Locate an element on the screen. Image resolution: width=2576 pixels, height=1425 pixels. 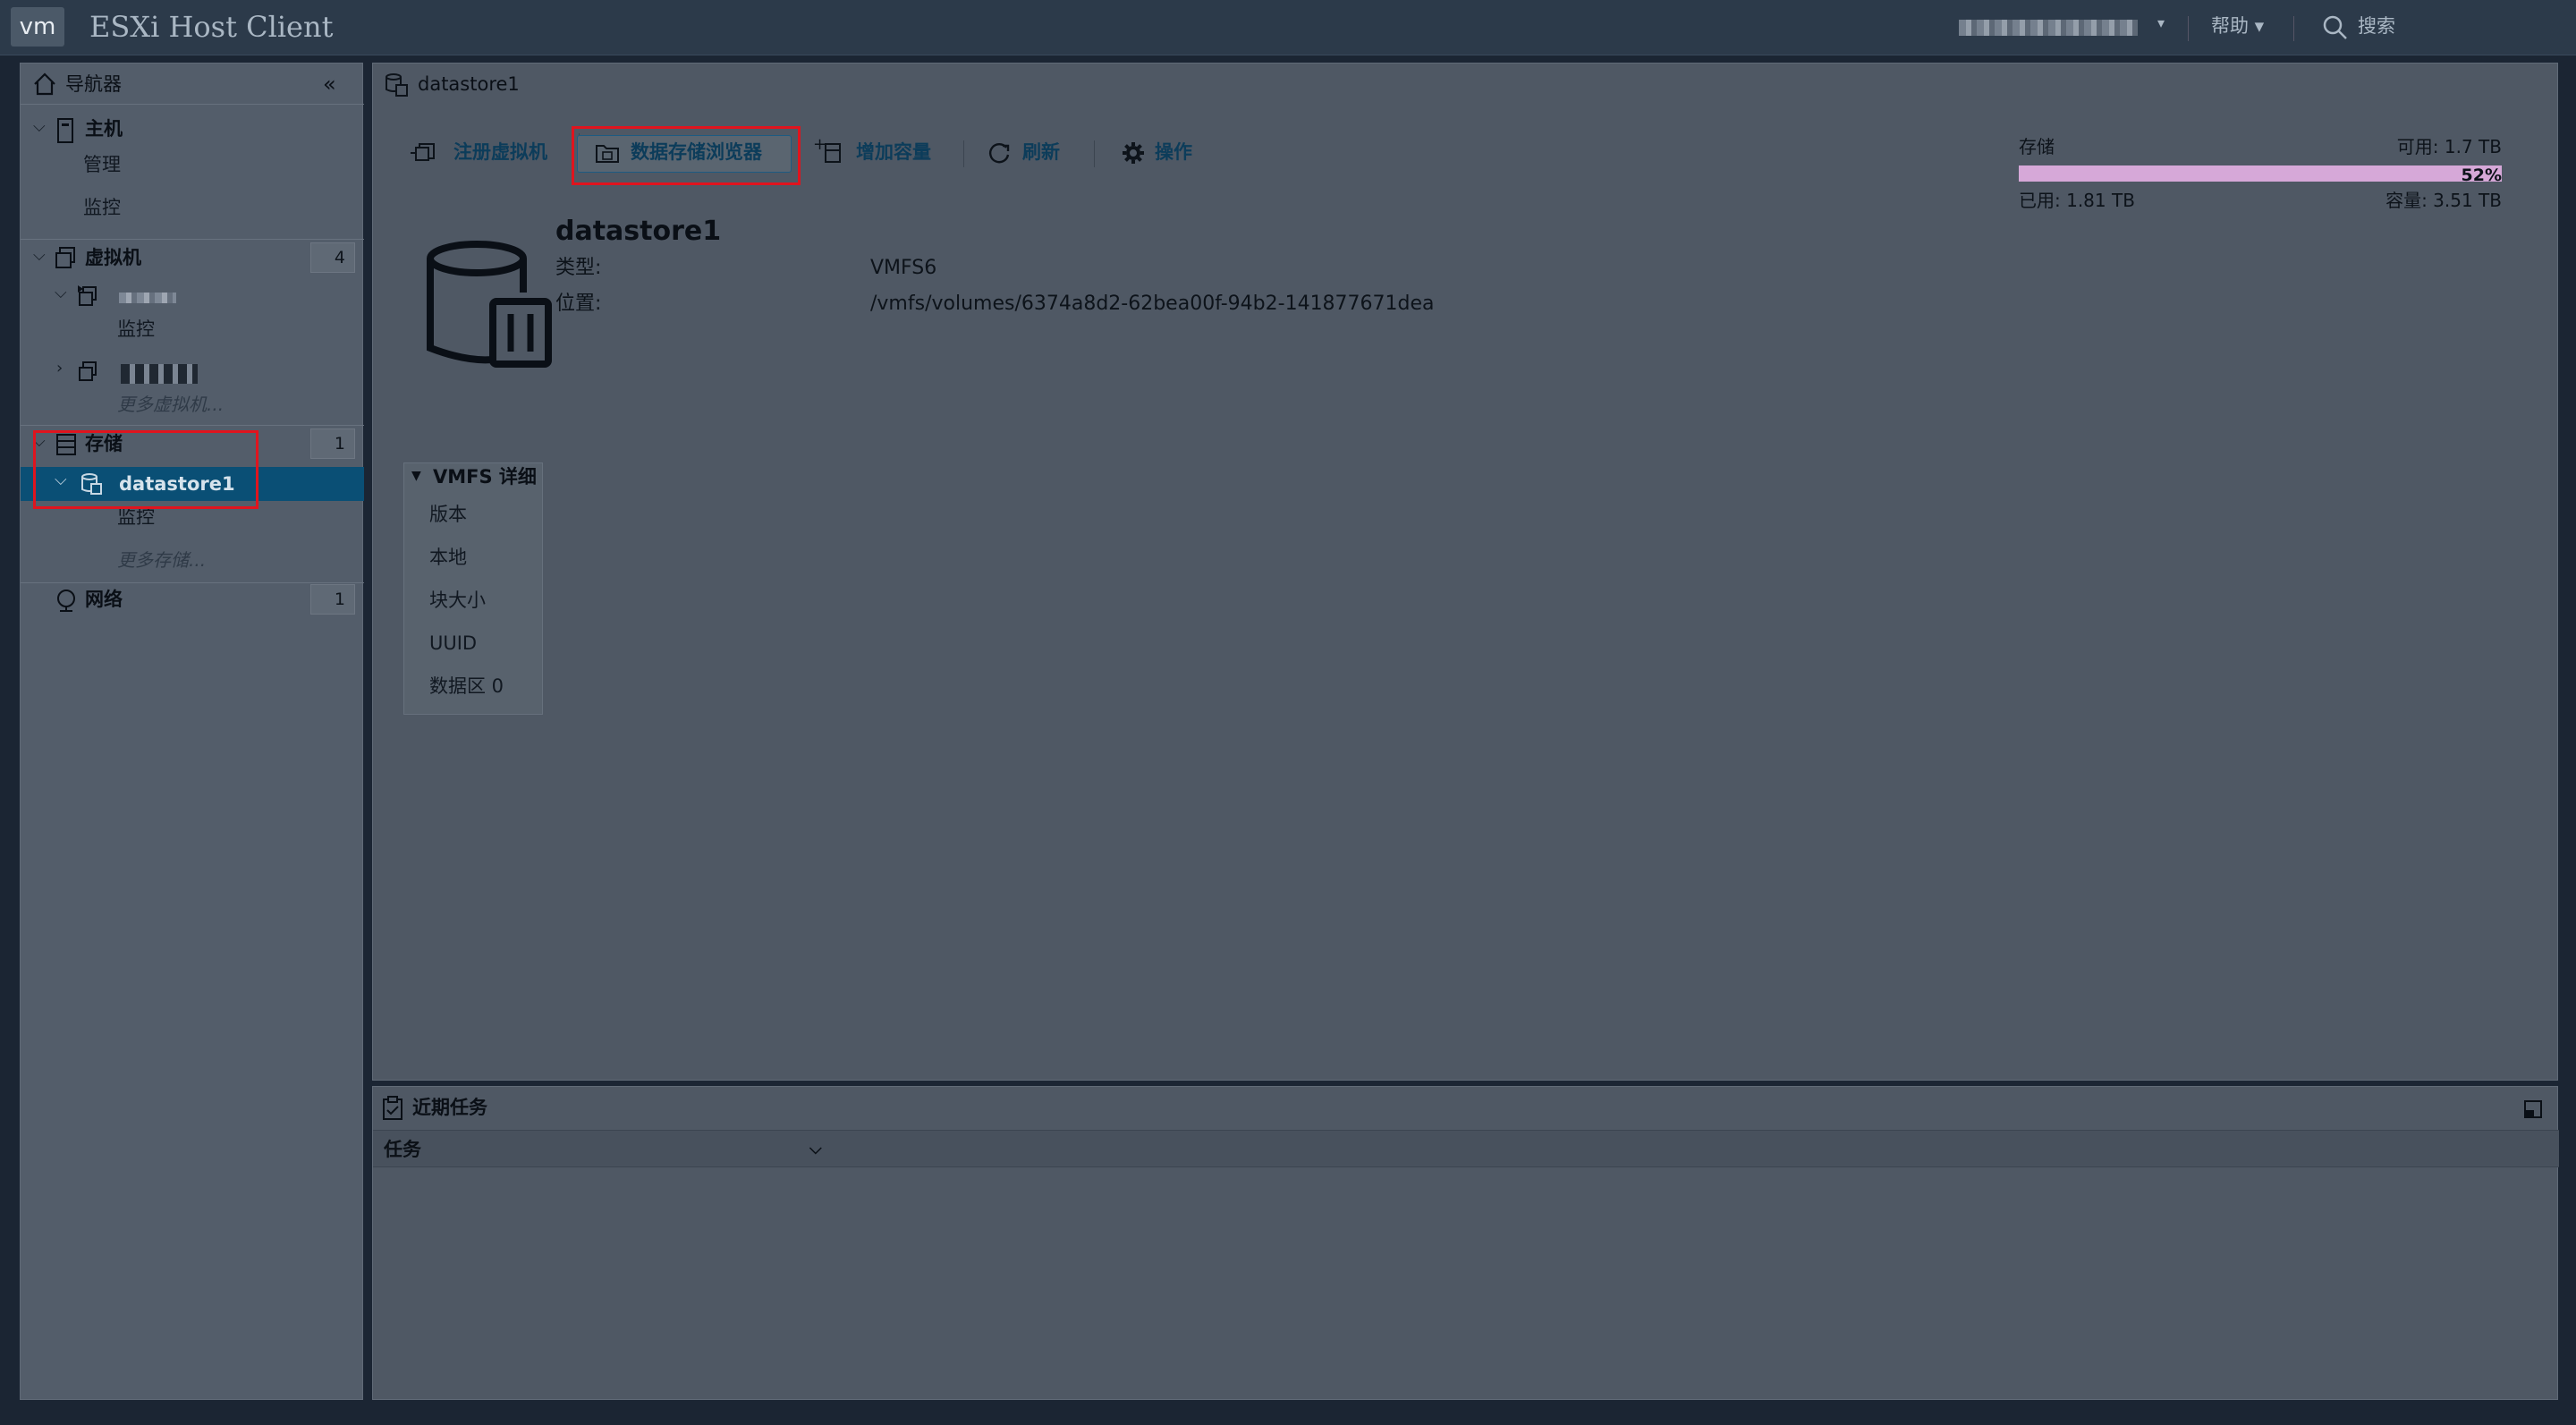
vmfs-row: 版本 is located at coordinates (448, 514).